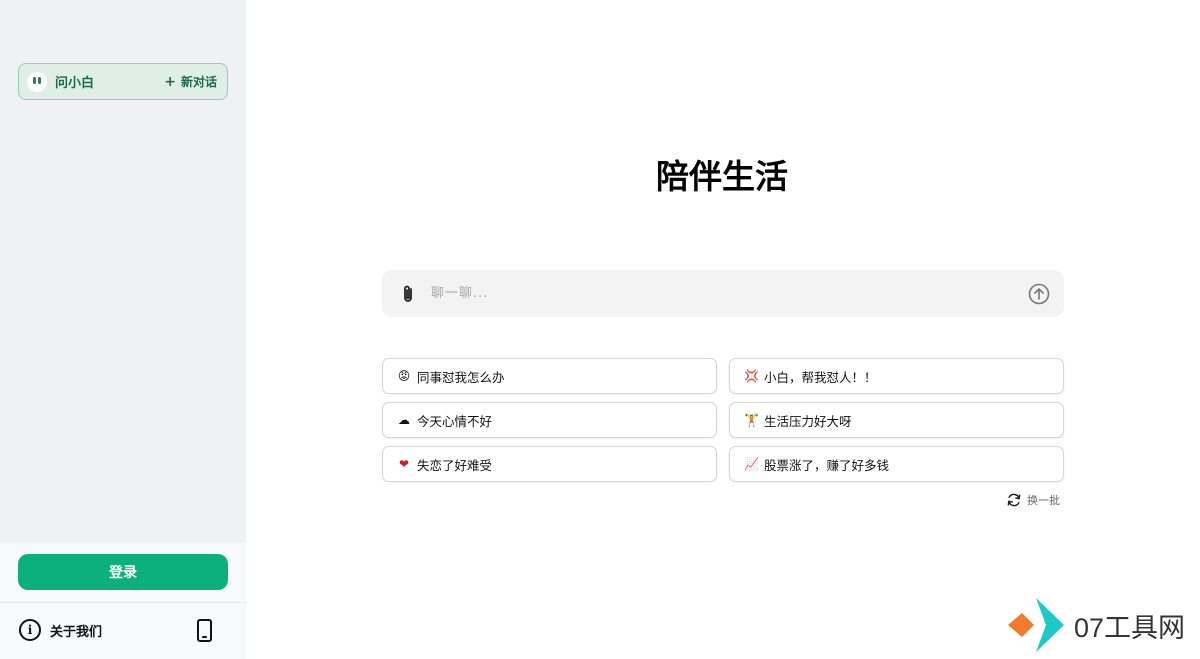 This screenshot has height=659, width=1200. I want to click on heart-icon: ❤, so click(404, 464).